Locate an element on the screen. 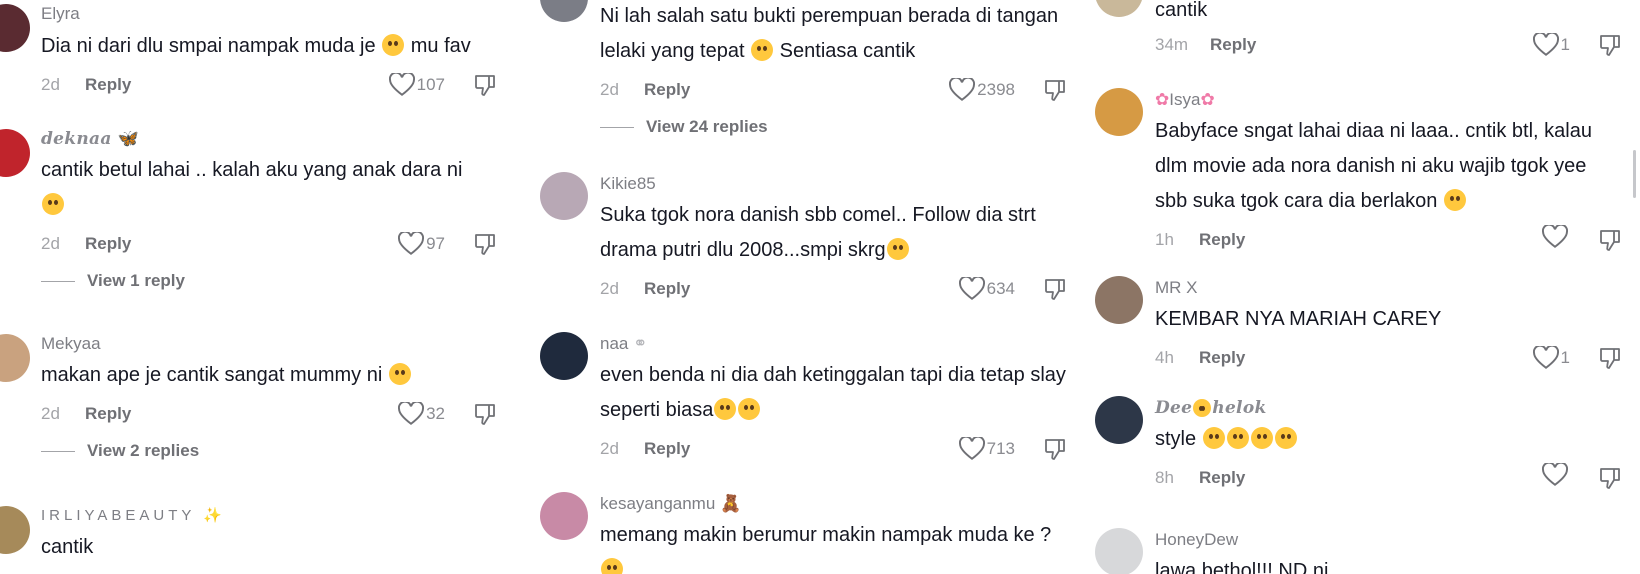 This screenshot has width=1640, height=574. comment-username: ✿Isya✿ is located at coordinates (1388, 100).